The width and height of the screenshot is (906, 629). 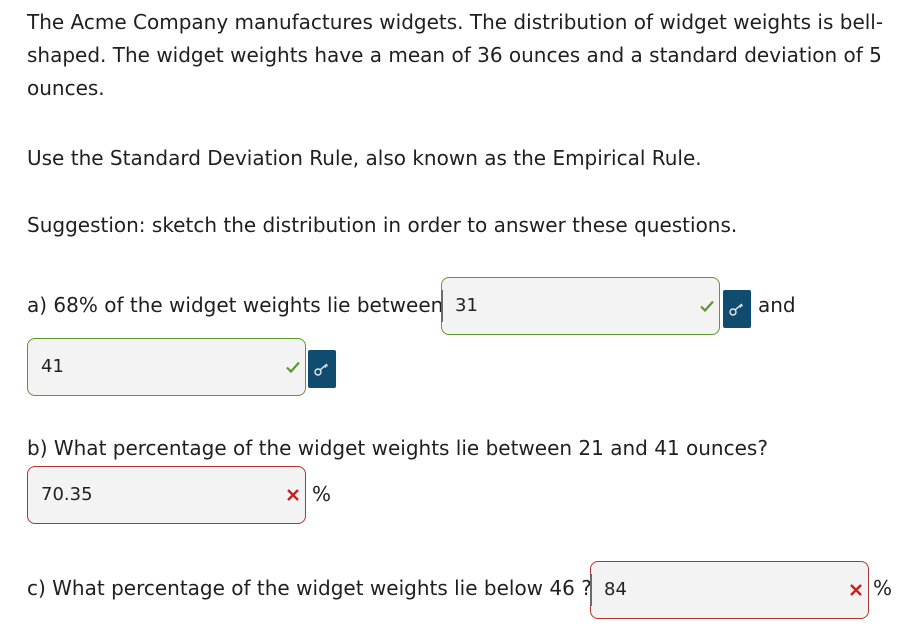 What do you see at coordinates (466, 305) in the screenshot?
I see `part-a-answer1-value: 31` at bounding box center [466, 305].